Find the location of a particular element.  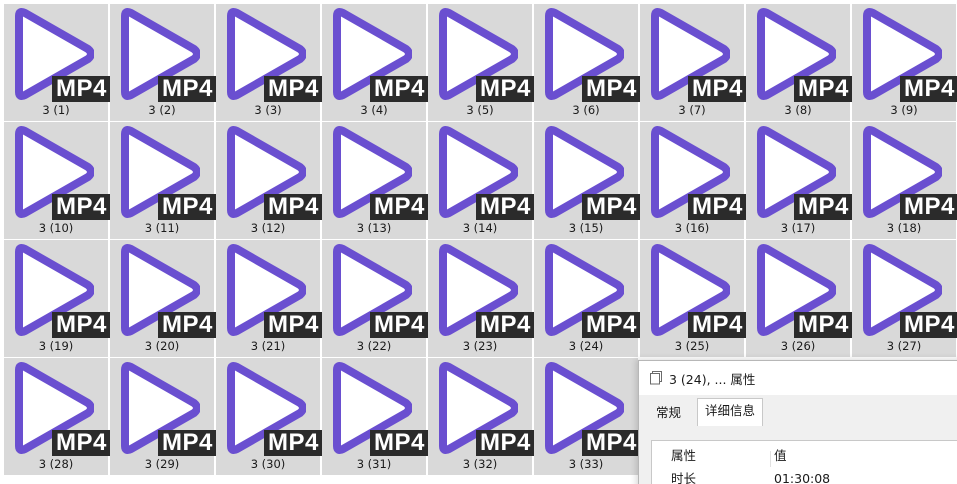

dialog-title: 3 (24), ... 属性 is located at coordinates (712, 379).